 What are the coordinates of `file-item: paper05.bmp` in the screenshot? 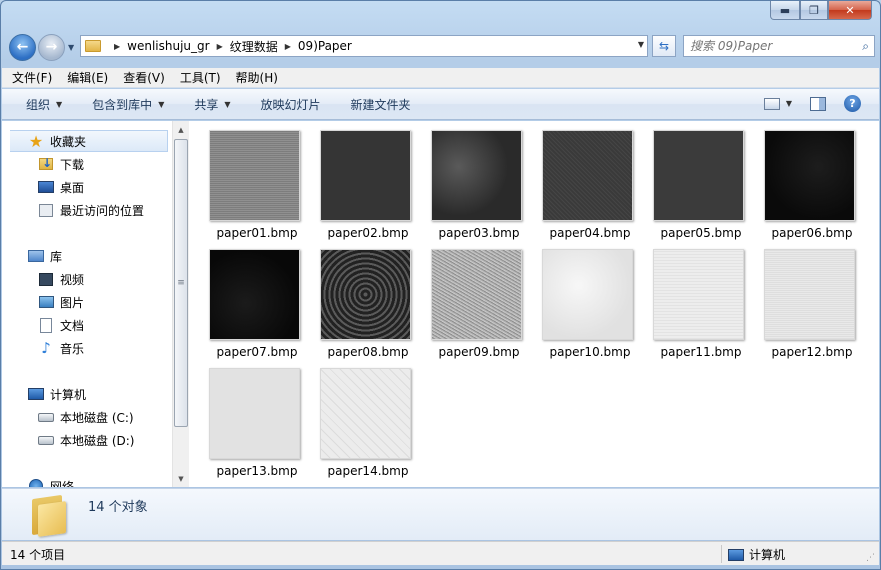 It's located at (696, 180).